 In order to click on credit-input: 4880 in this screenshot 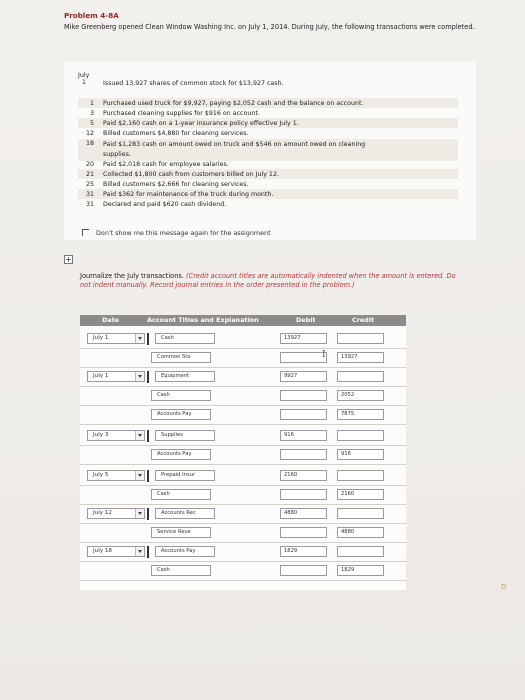, I will do `click(360, 532)`.